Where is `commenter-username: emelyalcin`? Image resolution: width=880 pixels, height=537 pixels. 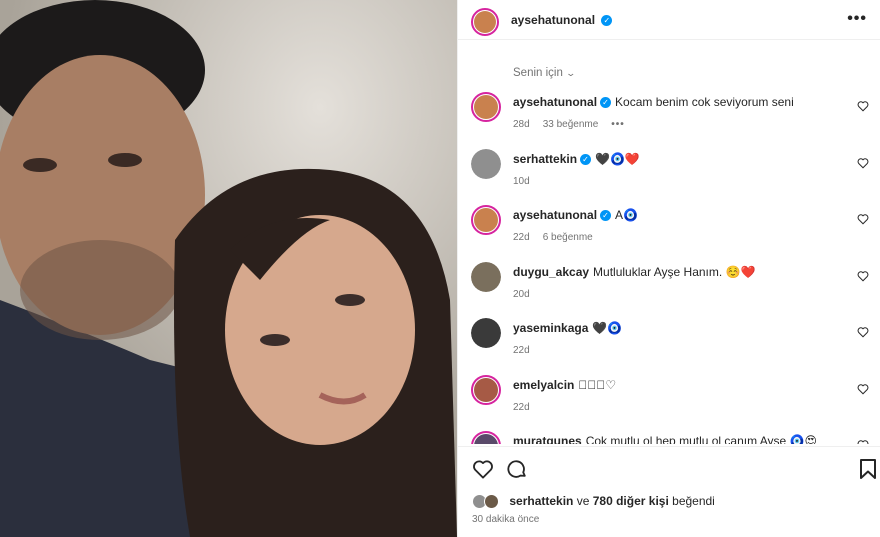 commenter-username: emelyalcin is located at coordinates (543, 385).